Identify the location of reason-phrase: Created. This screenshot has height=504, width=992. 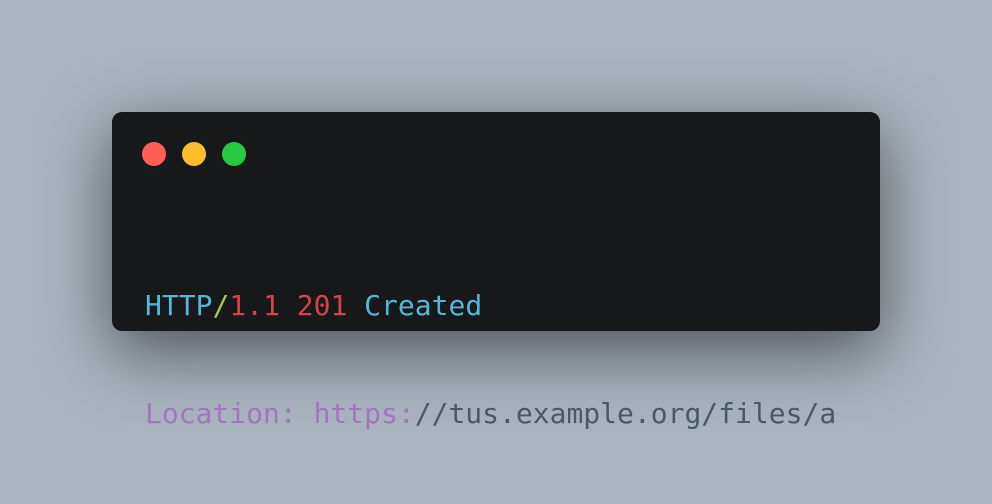
(423, 305).